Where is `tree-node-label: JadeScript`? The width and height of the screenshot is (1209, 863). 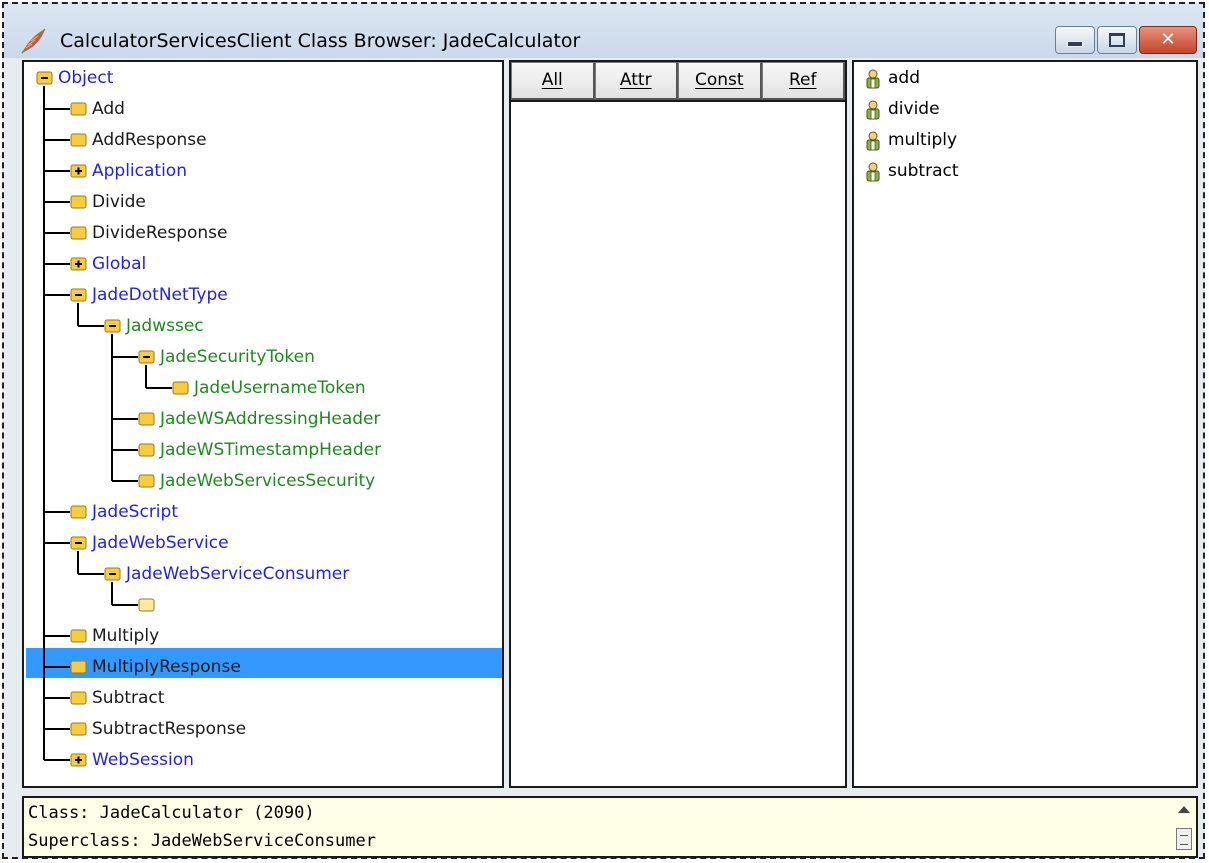 tree-node-label: JadeScript is located at coordinates (135, 512).